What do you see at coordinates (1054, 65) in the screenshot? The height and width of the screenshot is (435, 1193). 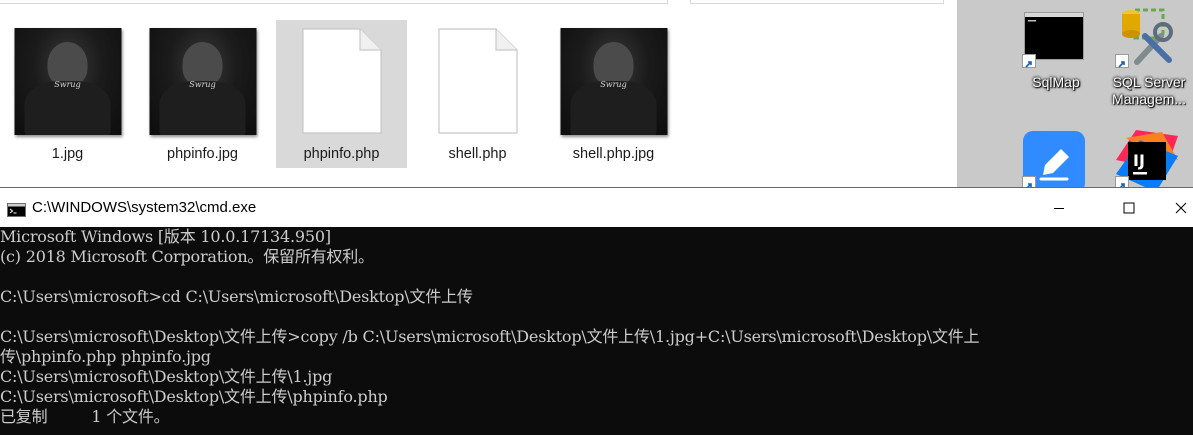 I see `desktop-icon-sqlmap: SqlMap` at bounding box center [1054, 65].